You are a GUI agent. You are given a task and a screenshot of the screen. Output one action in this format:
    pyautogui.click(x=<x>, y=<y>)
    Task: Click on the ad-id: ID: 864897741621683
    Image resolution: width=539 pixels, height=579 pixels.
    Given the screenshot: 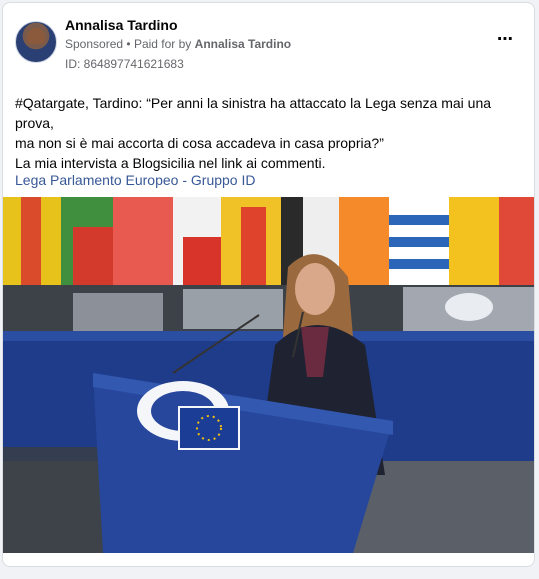 What is the action you would take?
    pyautogui.click(x=124, y=64)
    